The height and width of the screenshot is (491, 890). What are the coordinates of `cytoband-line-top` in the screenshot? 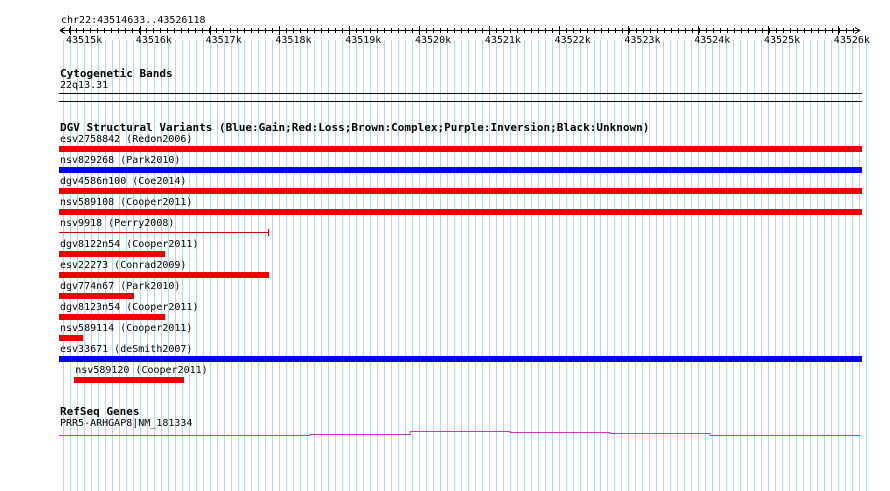 It's located at (460, 93).